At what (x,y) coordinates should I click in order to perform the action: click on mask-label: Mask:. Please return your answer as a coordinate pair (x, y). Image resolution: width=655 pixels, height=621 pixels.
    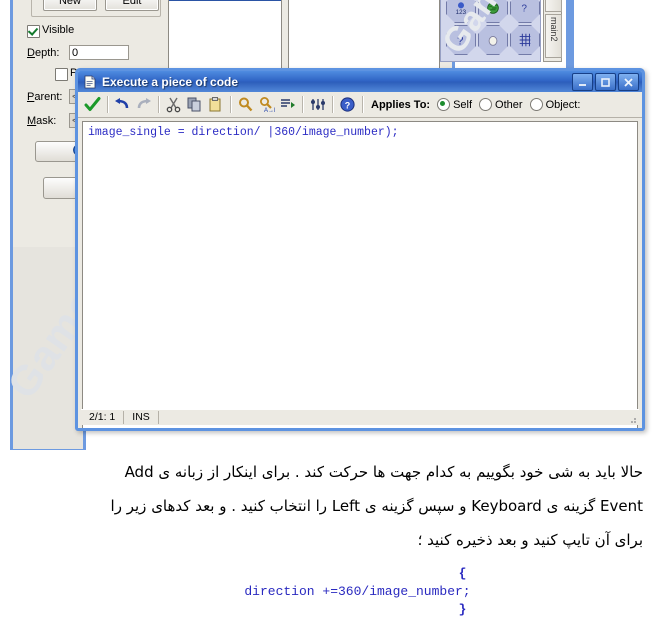
    Looking at the image, I should click on (42, 121).